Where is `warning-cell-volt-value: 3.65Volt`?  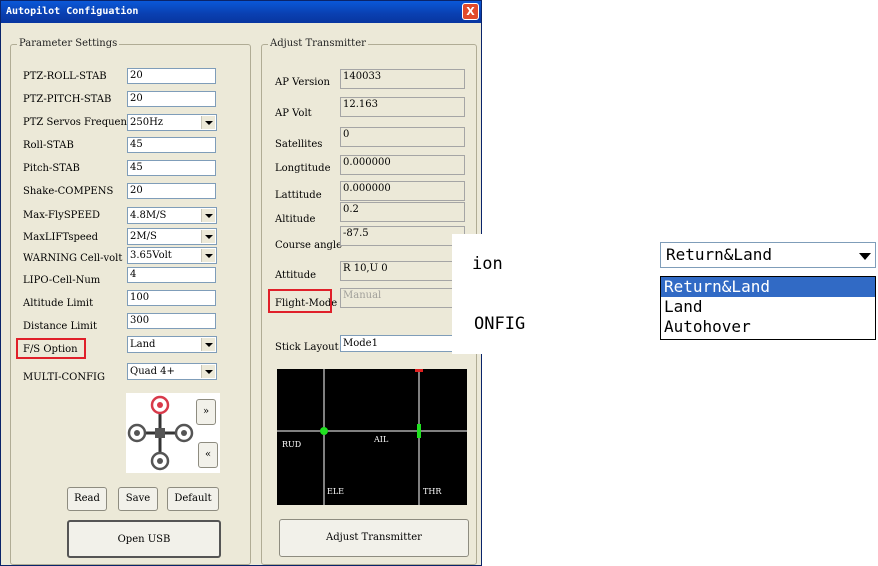 warning-cell-volt-value: 3.65Volt is located at coordinates (151, 255).